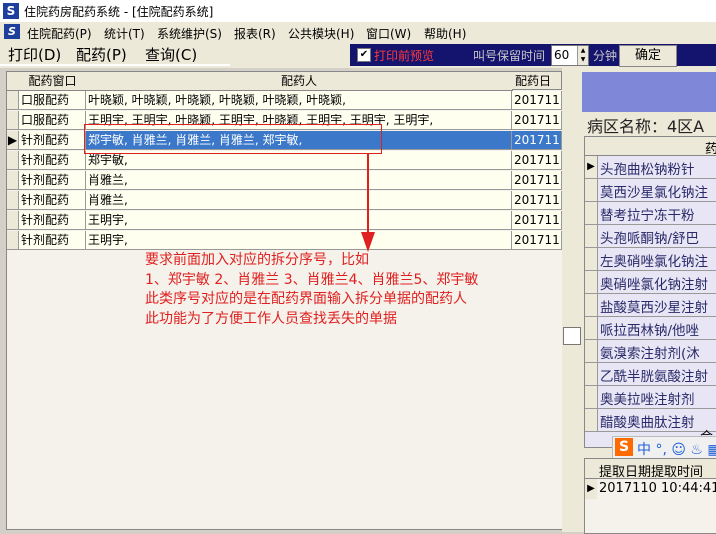 Image resolution: width=716 pixels, height=534 pixels. I want to click on drug-name: 头孢哌酮钠/舒巴, so click(649, 237).